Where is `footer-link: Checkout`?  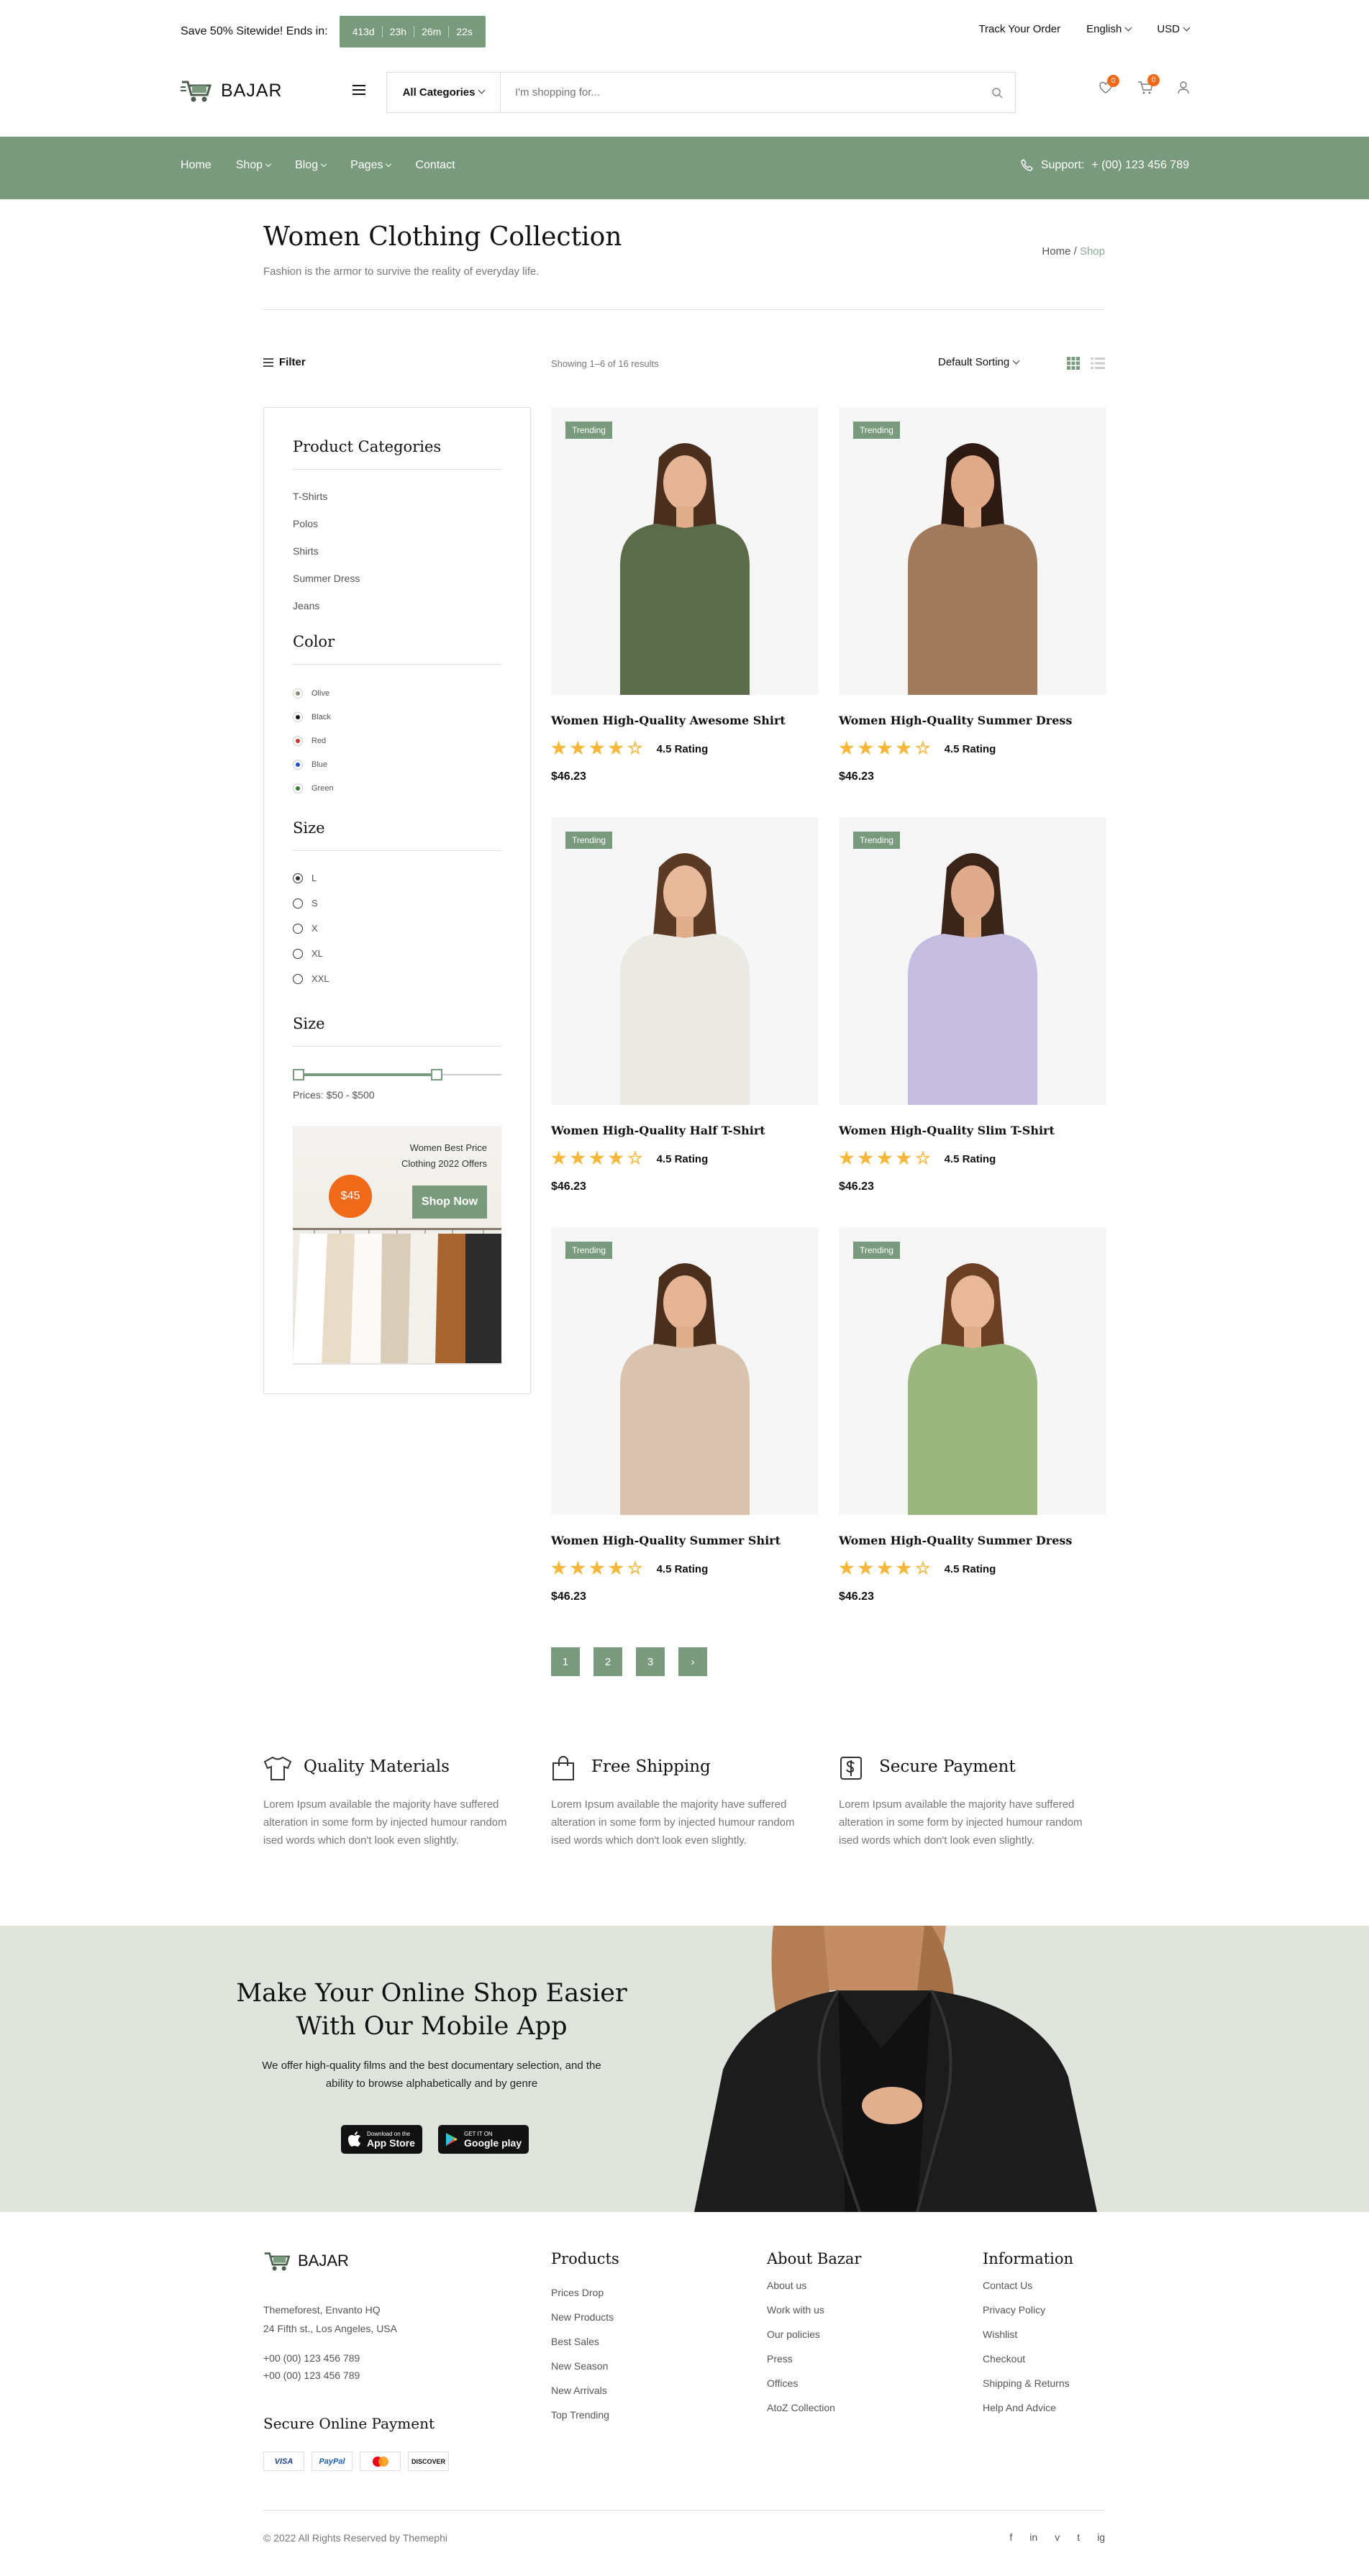
footer-link: Checkout is located at coordinates (1028, 2359).